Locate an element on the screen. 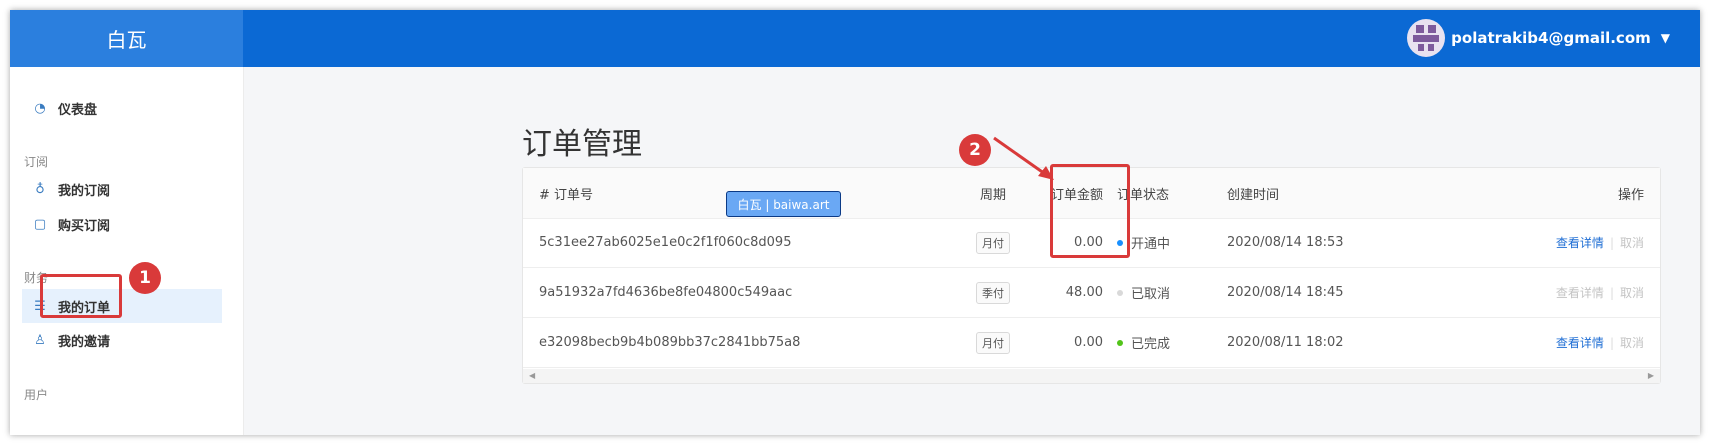  header-created: 创建时间 is located at coordinates (1253, 195).